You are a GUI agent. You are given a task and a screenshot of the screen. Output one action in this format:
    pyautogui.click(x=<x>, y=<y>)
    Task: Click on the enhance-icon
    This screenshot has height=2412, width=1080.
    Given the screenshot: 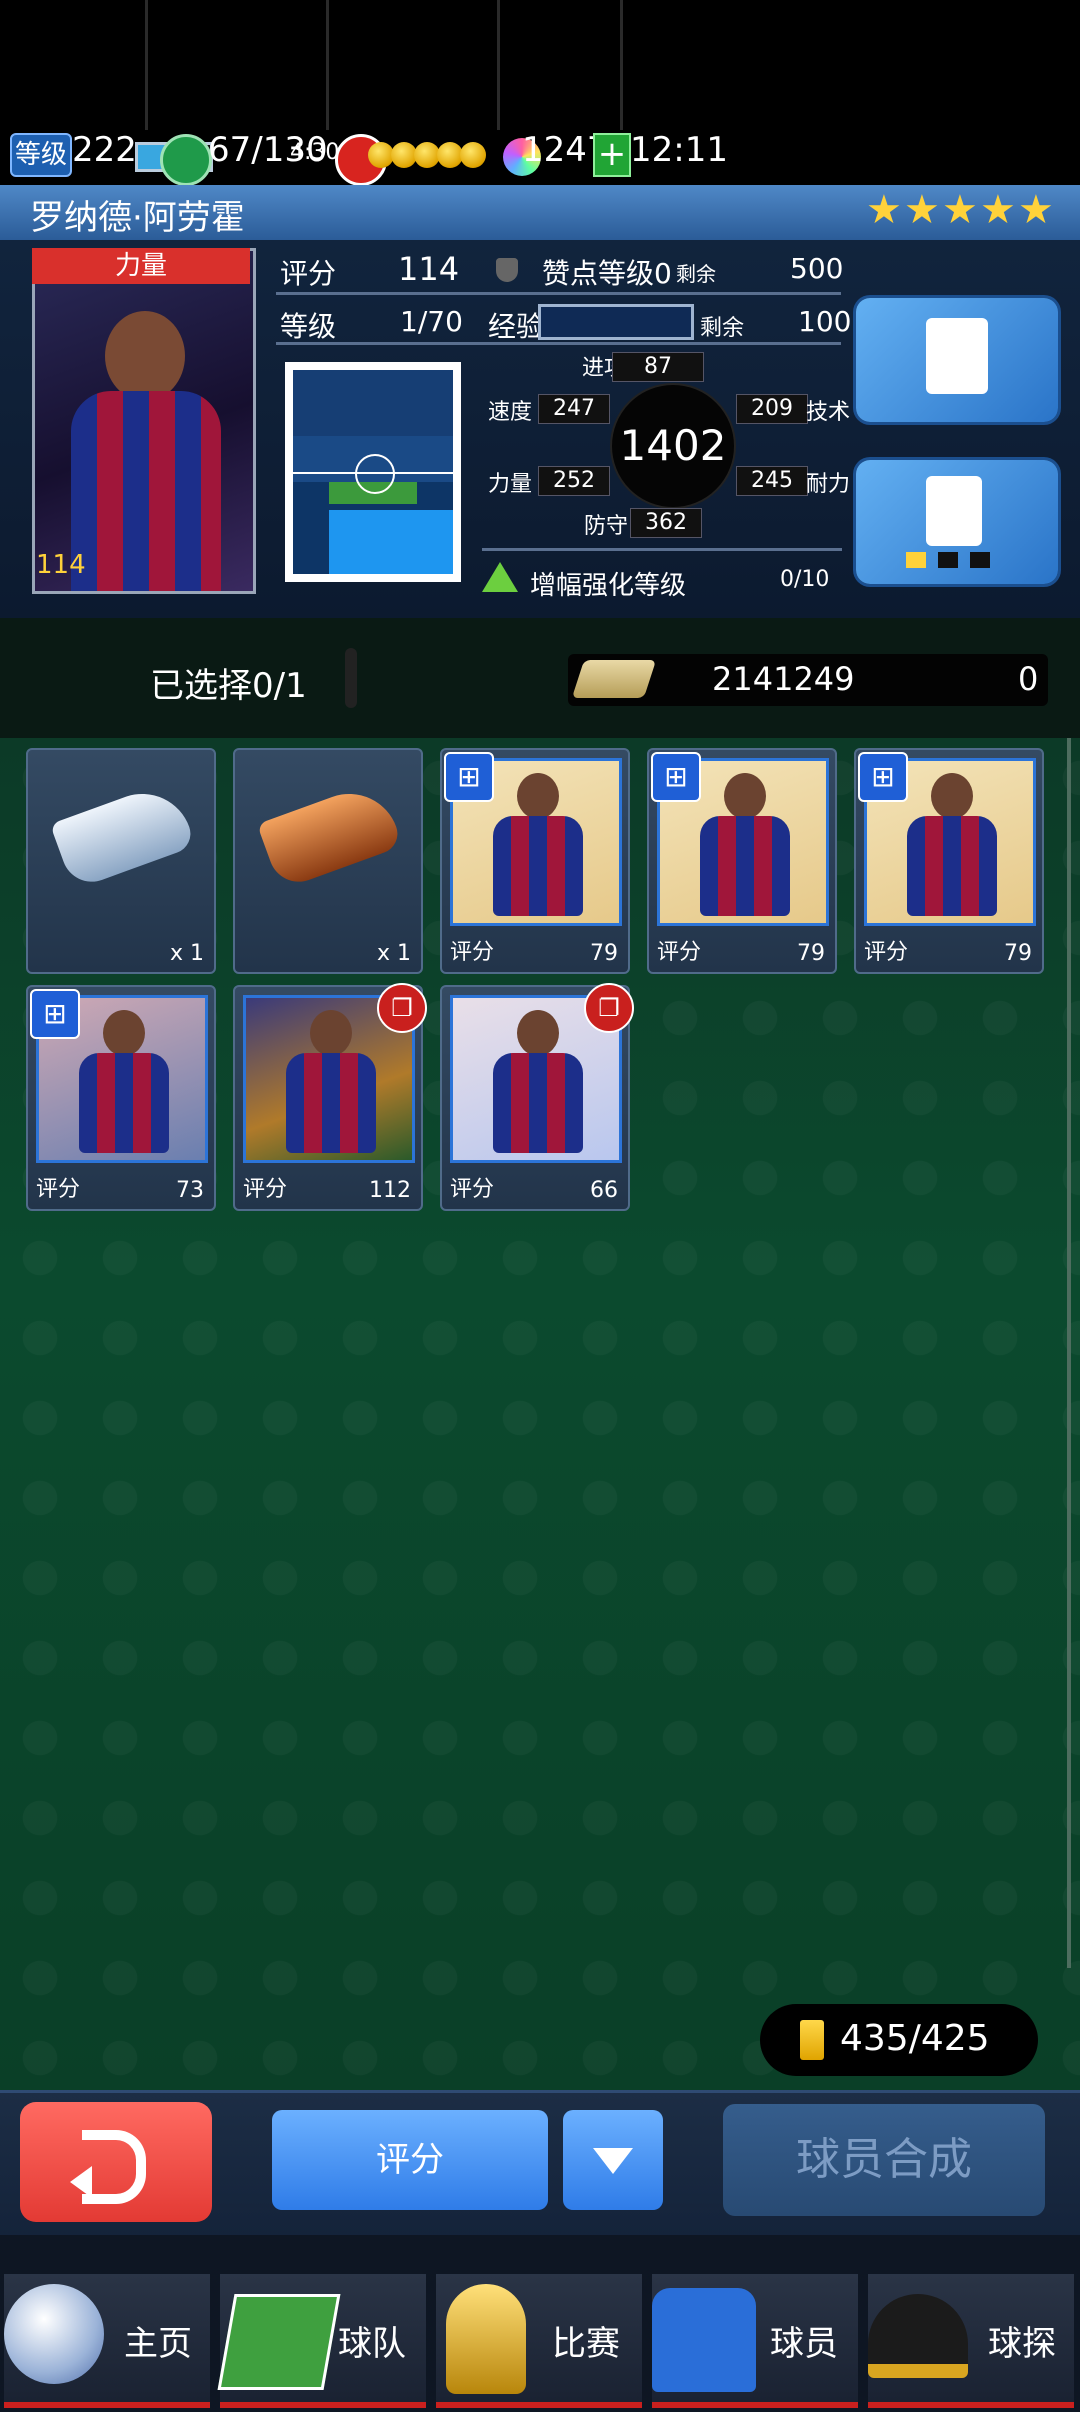 What is the action you would take?
    pyautogui.click(x=500, y=577)
    